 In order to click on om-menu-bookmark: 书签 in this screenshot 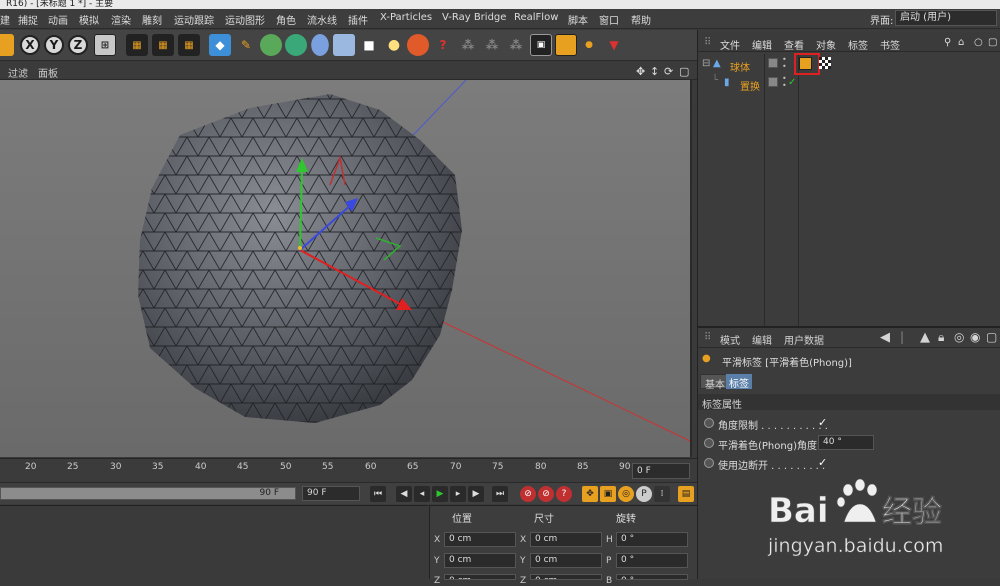, I will do `click(890, 44)`.